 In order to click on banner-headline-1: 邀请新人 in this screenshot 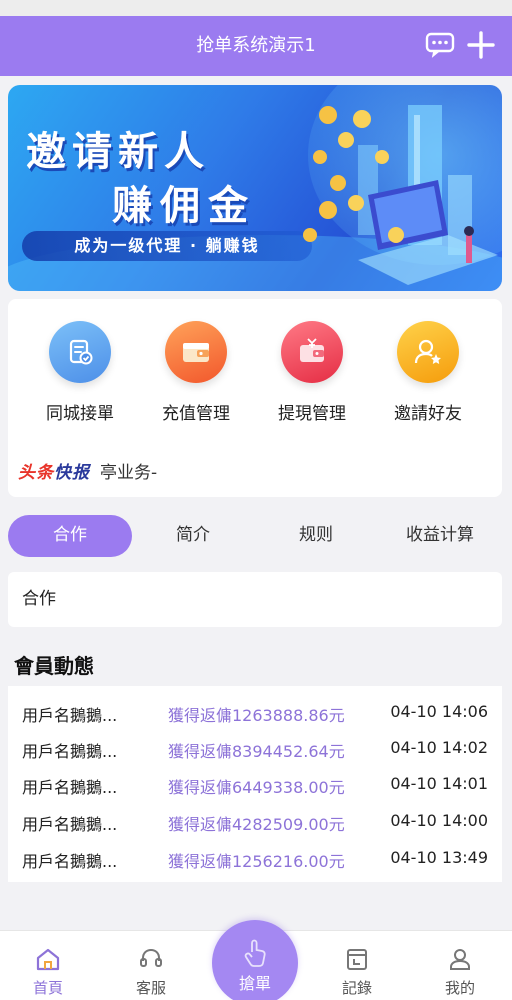, I will do `click(118, 152)`.